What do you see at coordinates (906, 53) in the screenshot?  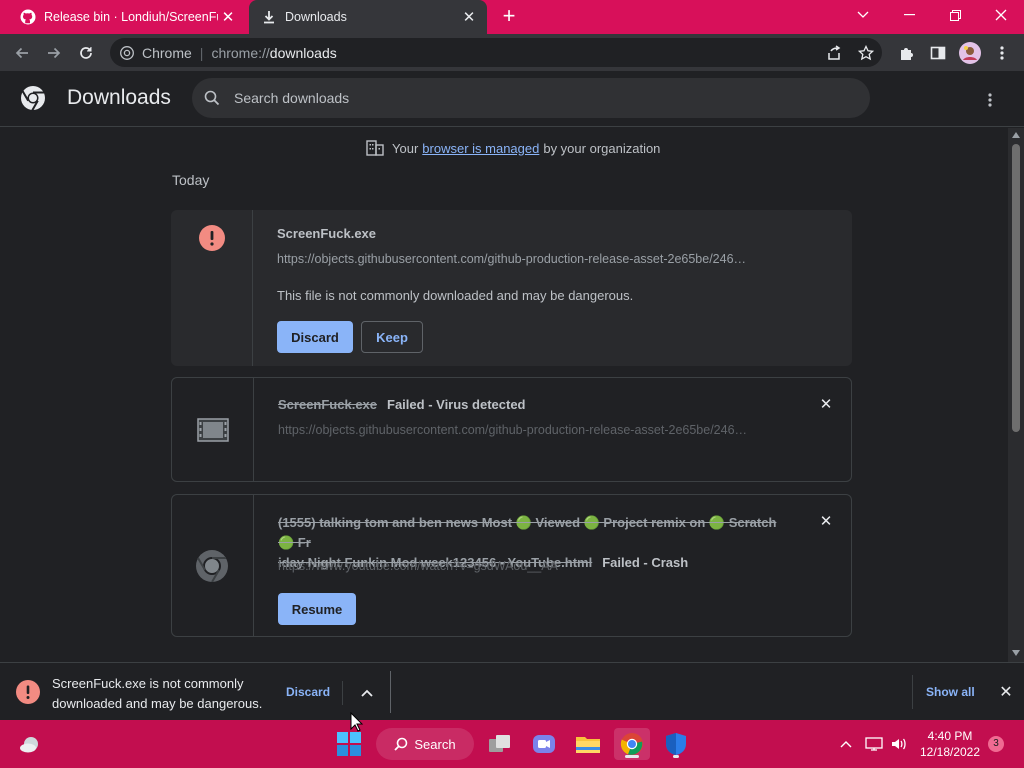 I see `extensions-puzzle-icon` at bounding box center [906, 53].